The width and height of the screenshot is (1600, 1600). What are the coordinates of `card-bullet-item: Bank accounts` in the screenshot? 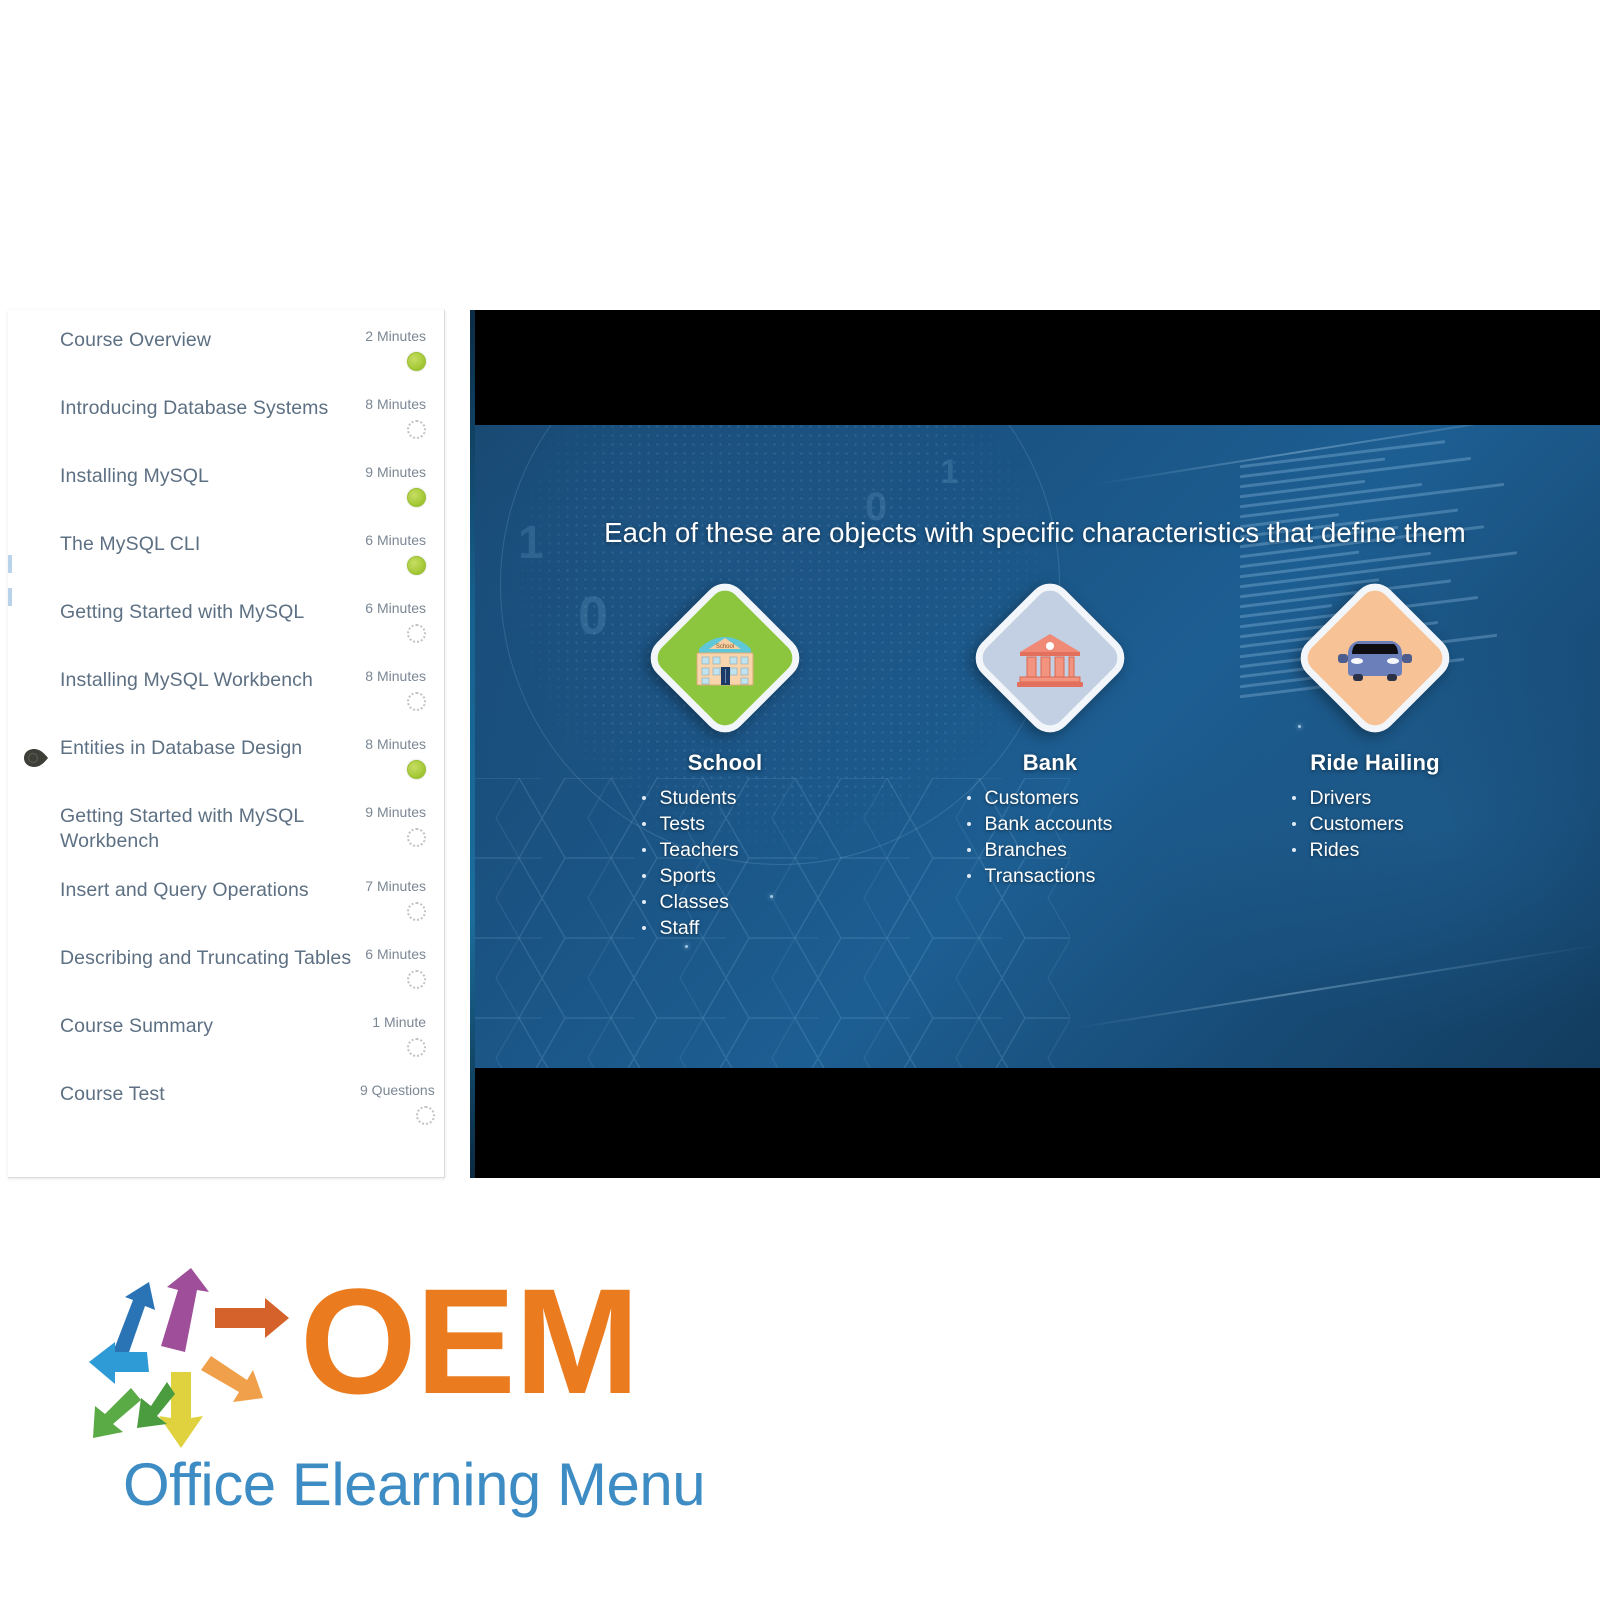 It's located at (1050, 824).